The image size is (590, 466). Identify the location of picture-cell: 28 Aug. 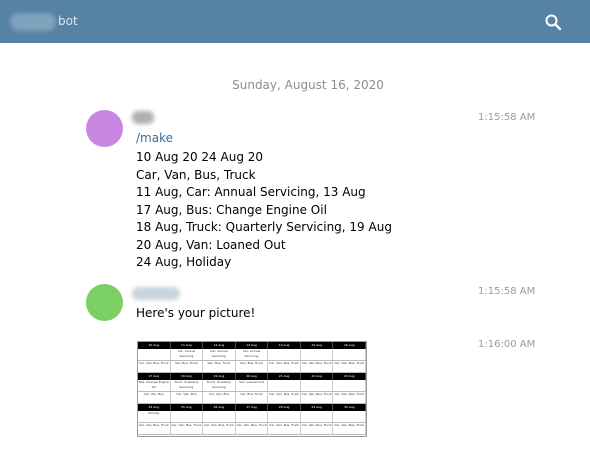
(284, 407).